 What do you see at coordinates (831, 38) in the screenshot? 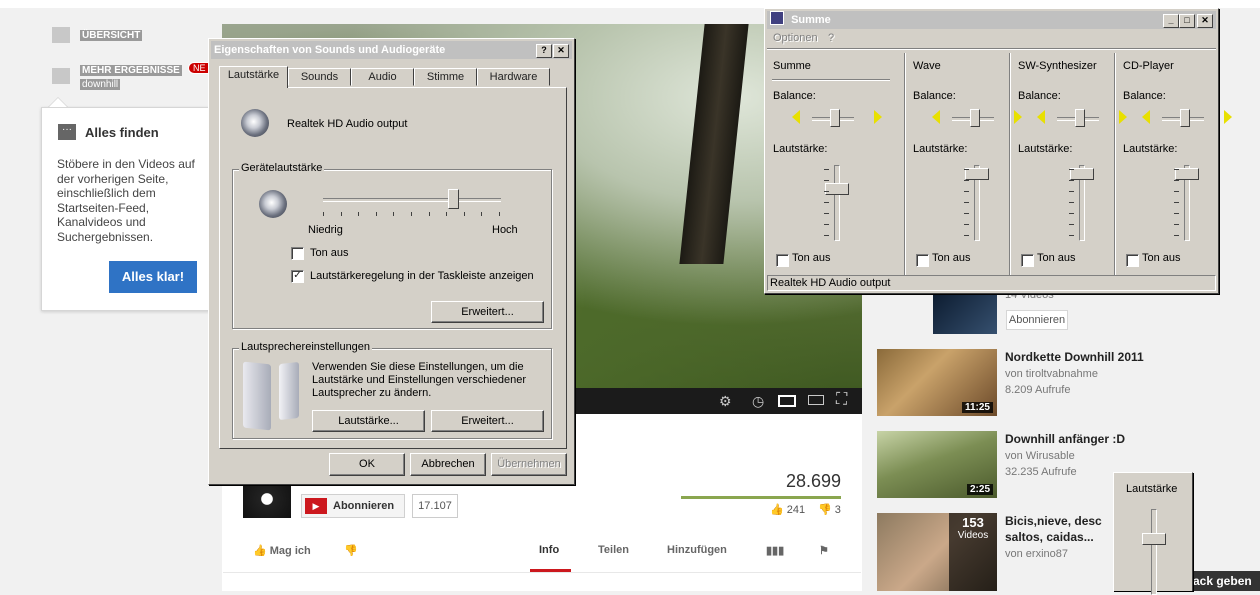
I see `menu-help: ?` at bounding box center [831, 38].